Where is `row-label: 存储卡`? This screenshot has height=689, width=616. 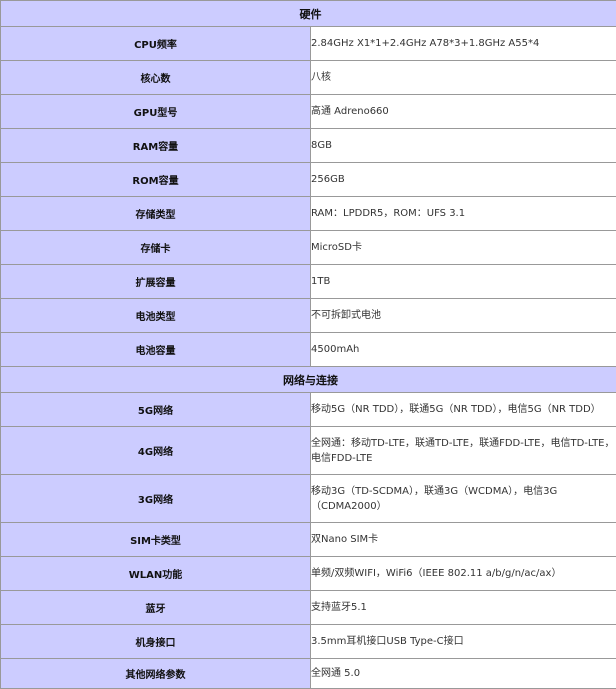
row-label: 存储卡 is located at coordinates (155, 247).